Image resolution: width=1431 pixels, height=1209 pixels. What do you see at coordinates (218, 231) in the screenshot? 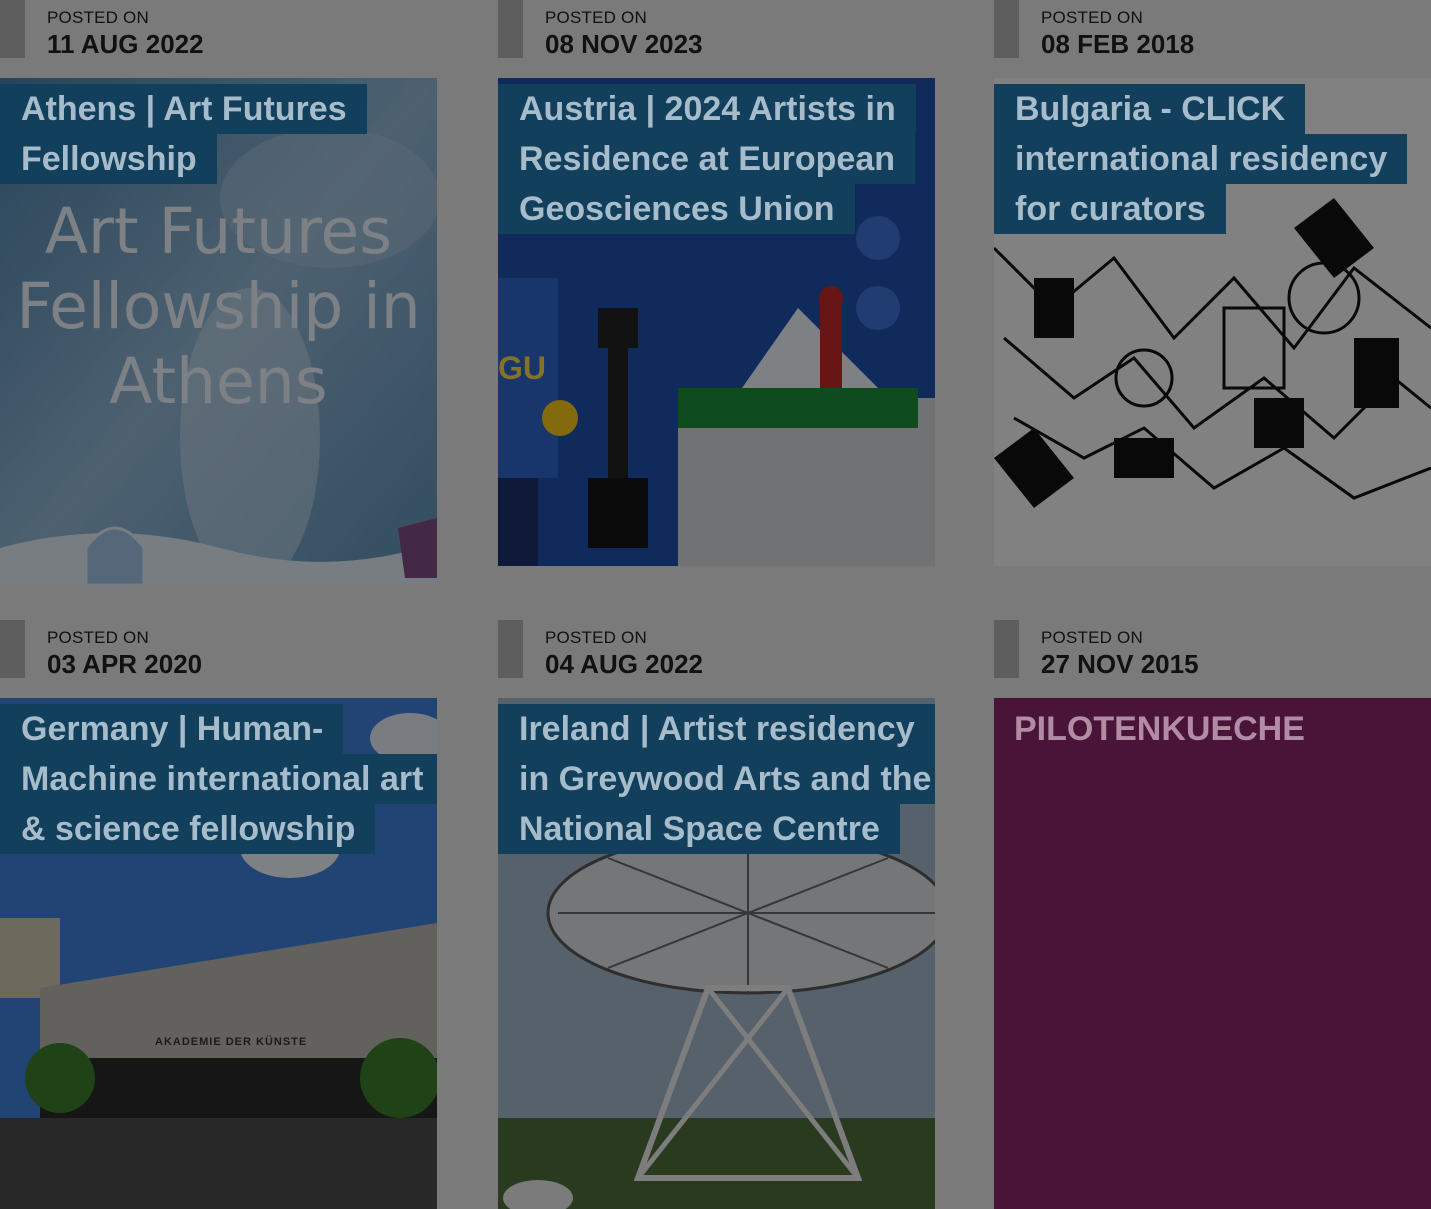
I see `image-caption-line: Art Futures` at bounding box center [218, 231].